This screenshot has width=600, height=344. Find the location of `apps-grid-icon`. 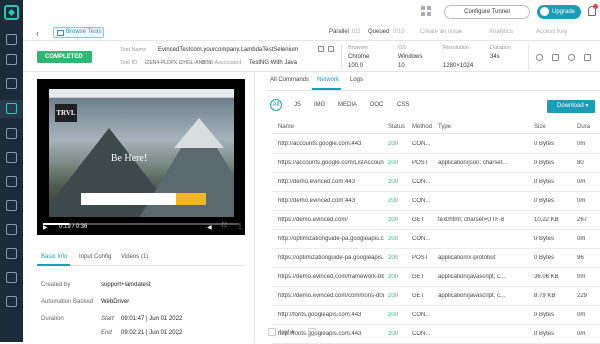

apps-grid-icon is located at coordinates (426, 11).